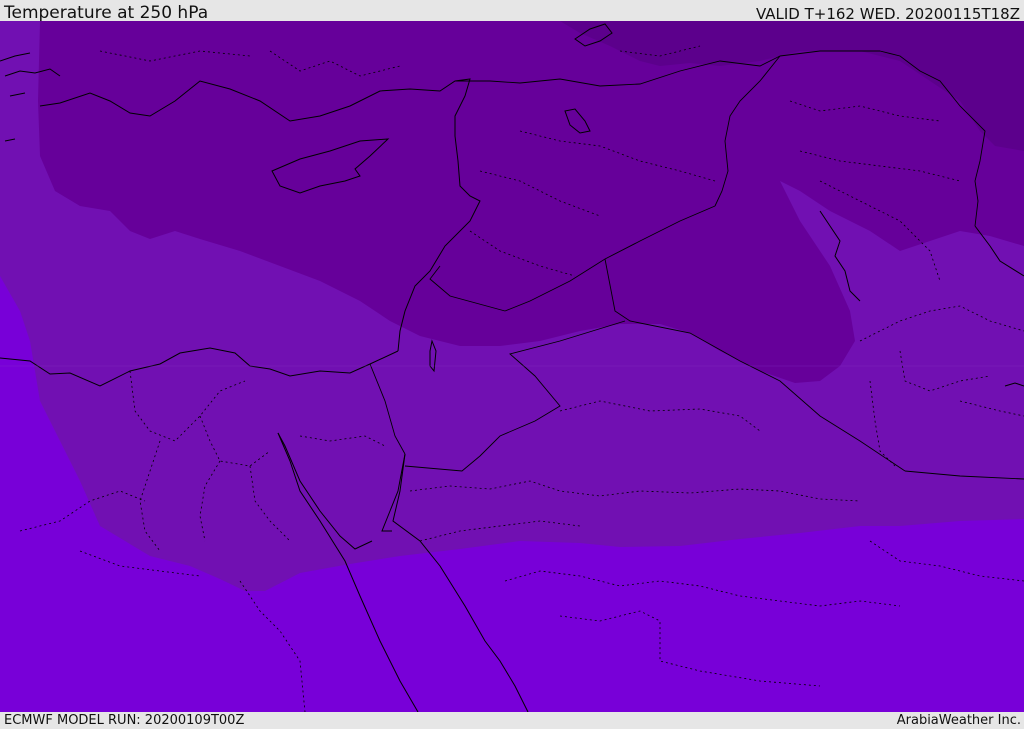 The image size is (1024, 729). What do you see at coordinates (958, 720) in the screenshot?
I see `credit-label: ArabiaWeather Inc.` at bounding box center [958, 720].